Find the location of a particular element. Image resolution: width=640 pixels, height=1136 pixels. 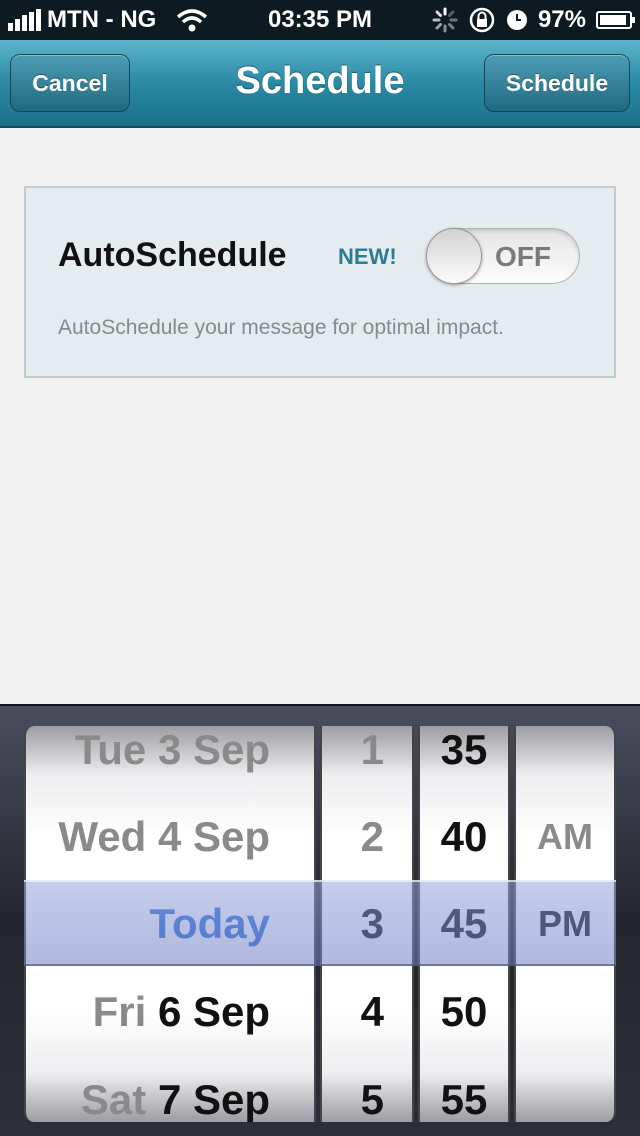

hour-row: 1 is located at coordinates (367, 760).